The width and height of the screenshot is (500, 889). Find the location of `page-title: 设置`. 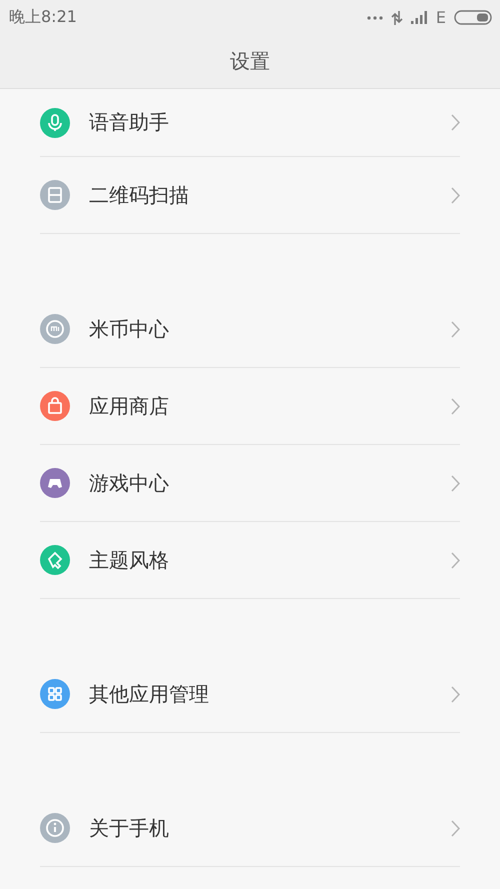

page-title: 设置 is located at coordinates (250, 61).